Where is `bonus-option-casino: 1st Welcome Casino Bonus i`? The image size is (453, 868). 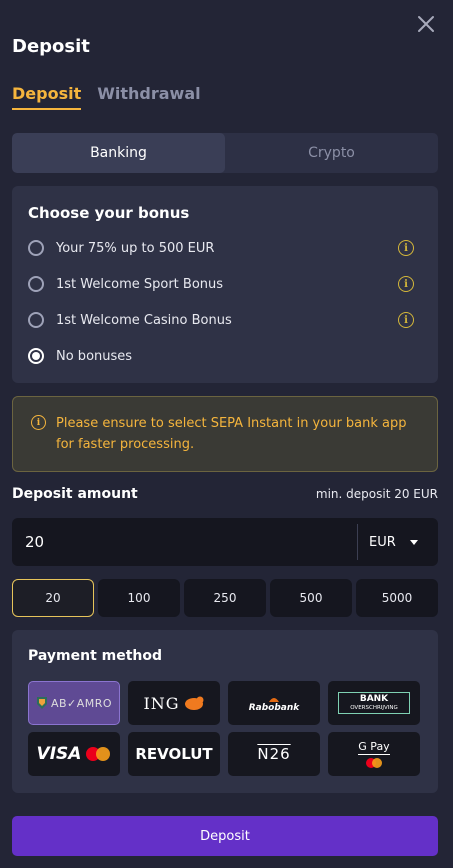 bonus-option-casino: 1st Welcome Casino Bonus i is located at coordinates (221, 320).